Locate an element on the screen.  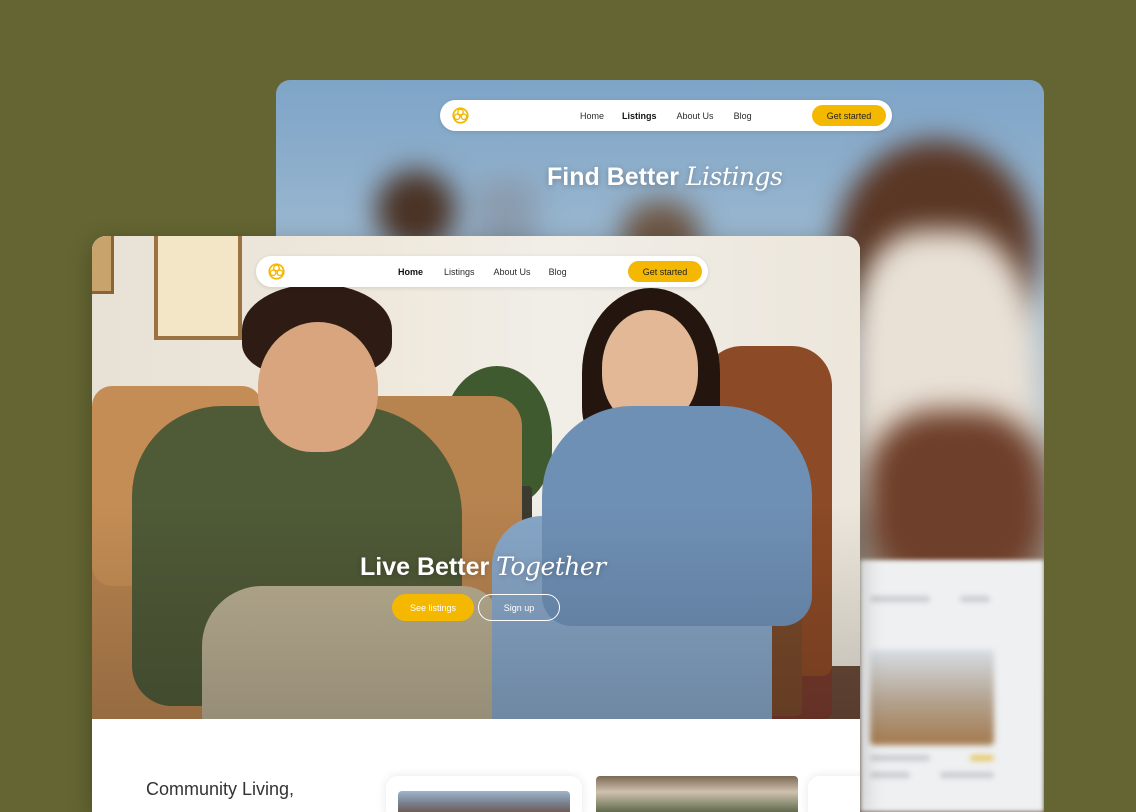
section-heading: Community Living, is located at coordinates (220, 789).